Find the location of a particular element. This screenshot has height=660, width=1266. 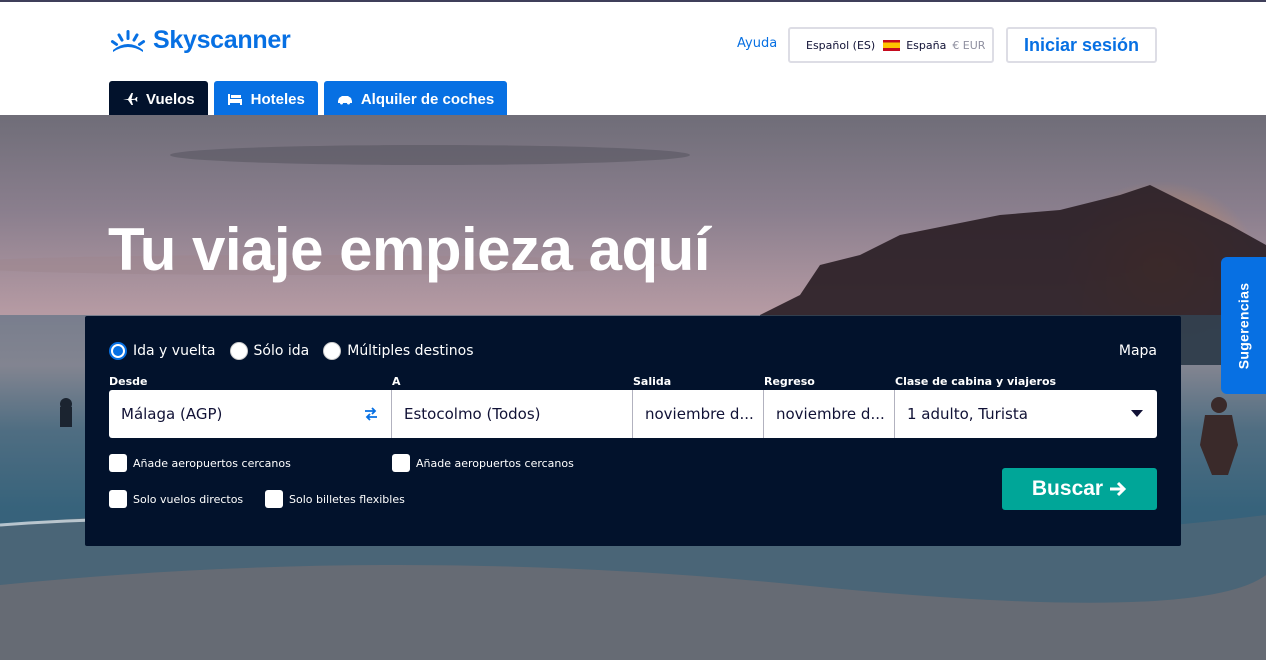

radio-multi-city-label: Múltiples destinos is located at coordinates (410, 351).